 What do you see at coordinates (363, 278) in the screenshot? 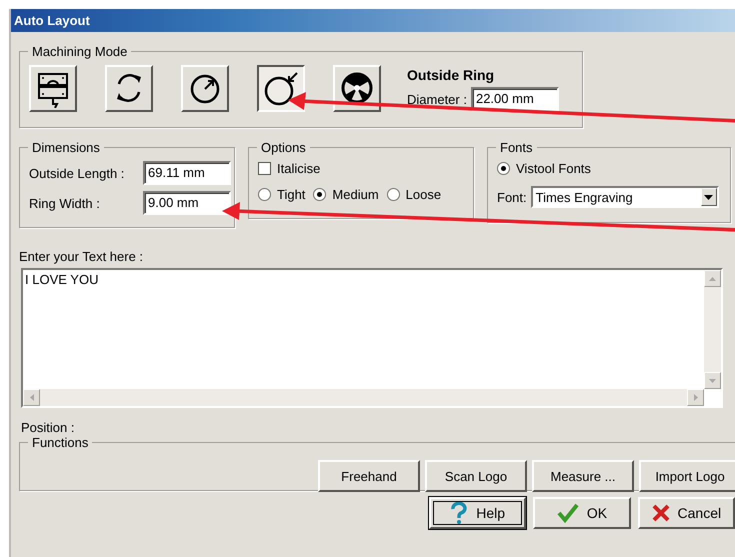
I see `text-field: I LOVE YOU` at bounding box center [363, 278].